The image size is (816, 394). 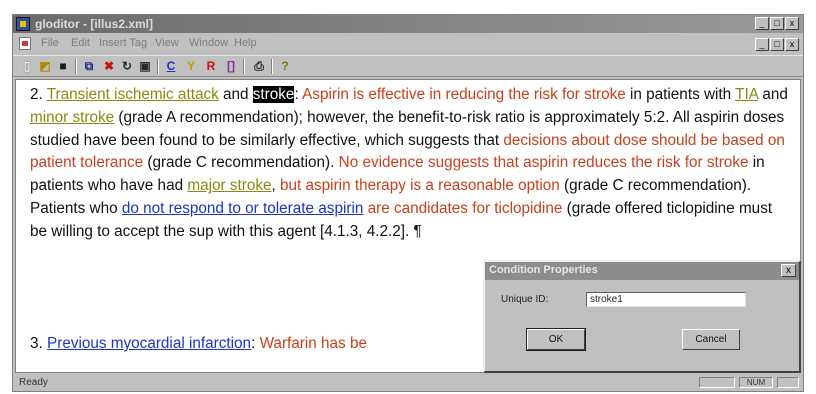 What do you see at coordinates (792, 23) in the screenshot?
I see `close-button: x` at bounding box center [792, 23].